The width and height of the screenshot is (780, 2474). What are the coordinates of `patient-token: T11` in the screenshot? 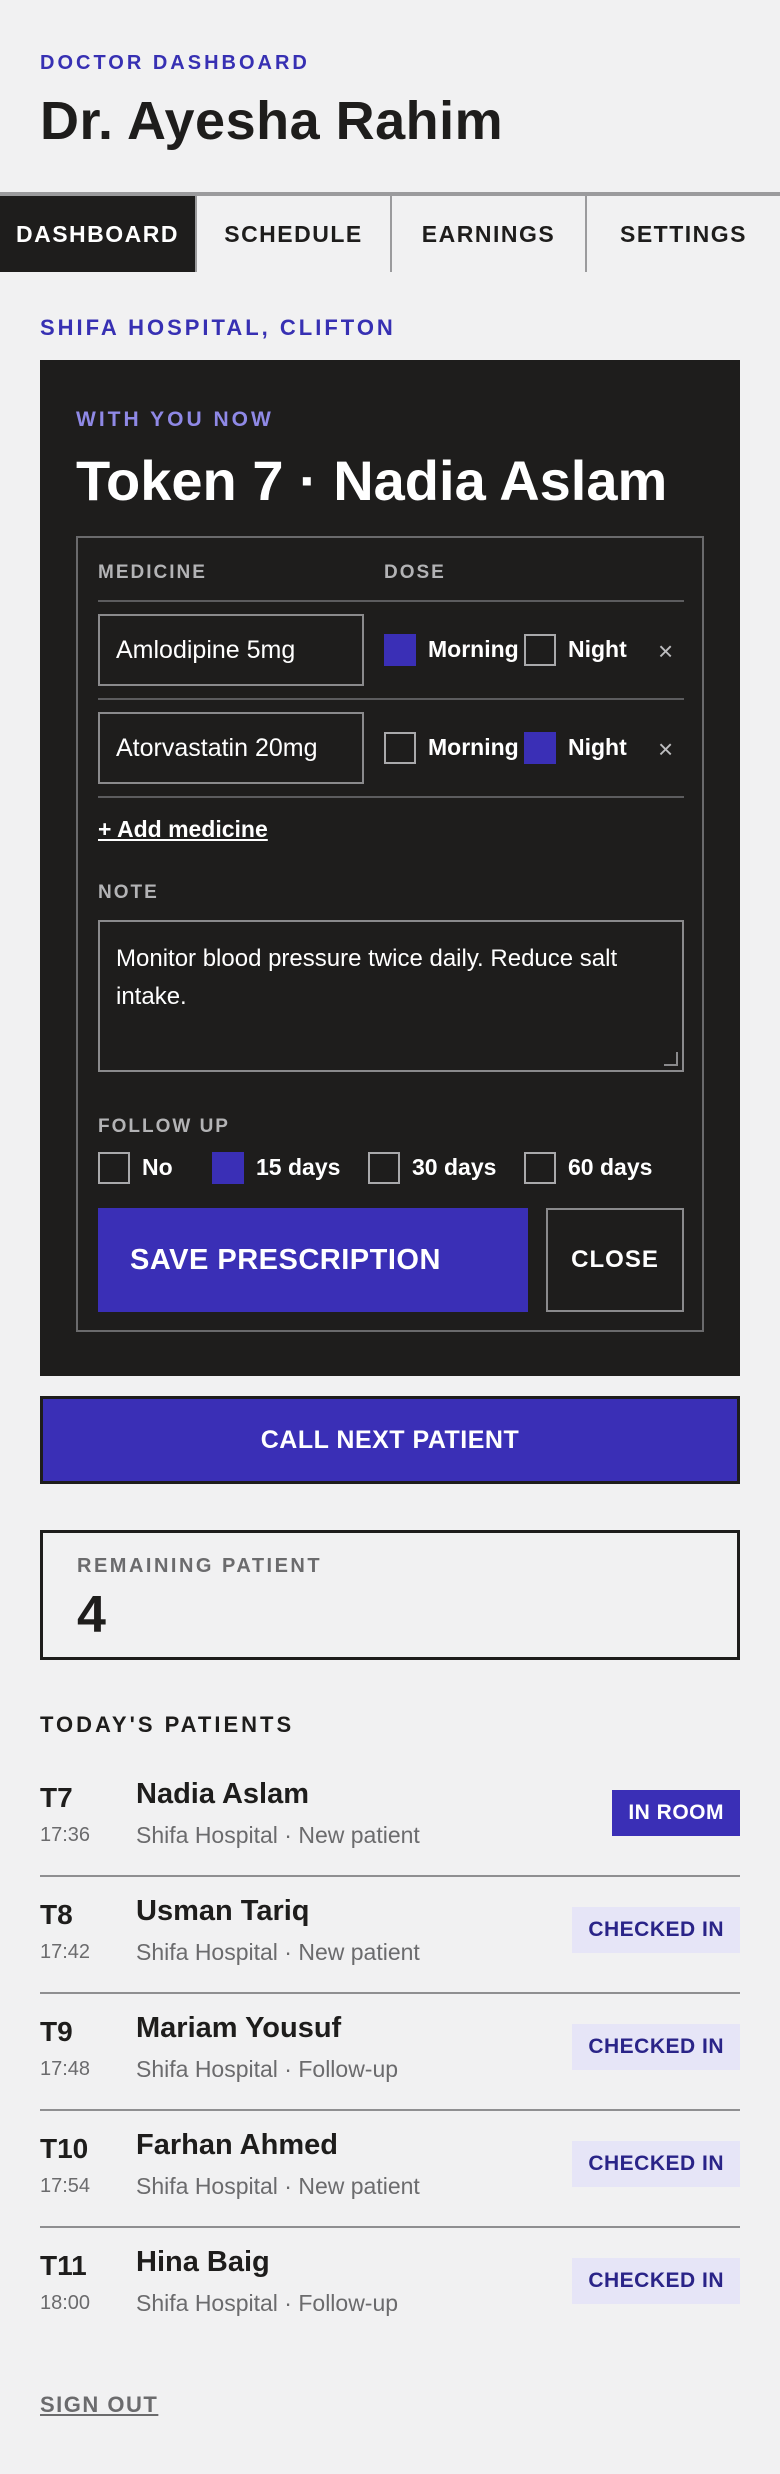 It's located at (63, 2265).